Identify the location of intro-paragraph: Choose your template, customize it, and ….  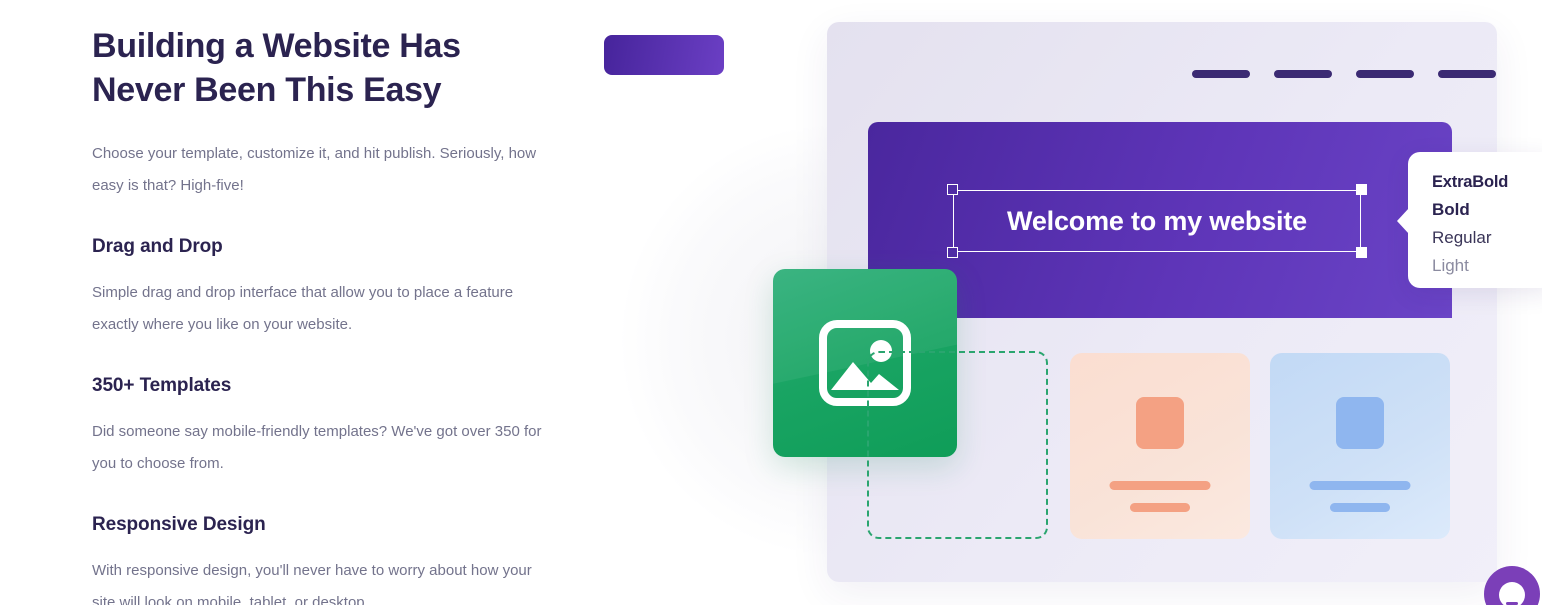
(314, 170).